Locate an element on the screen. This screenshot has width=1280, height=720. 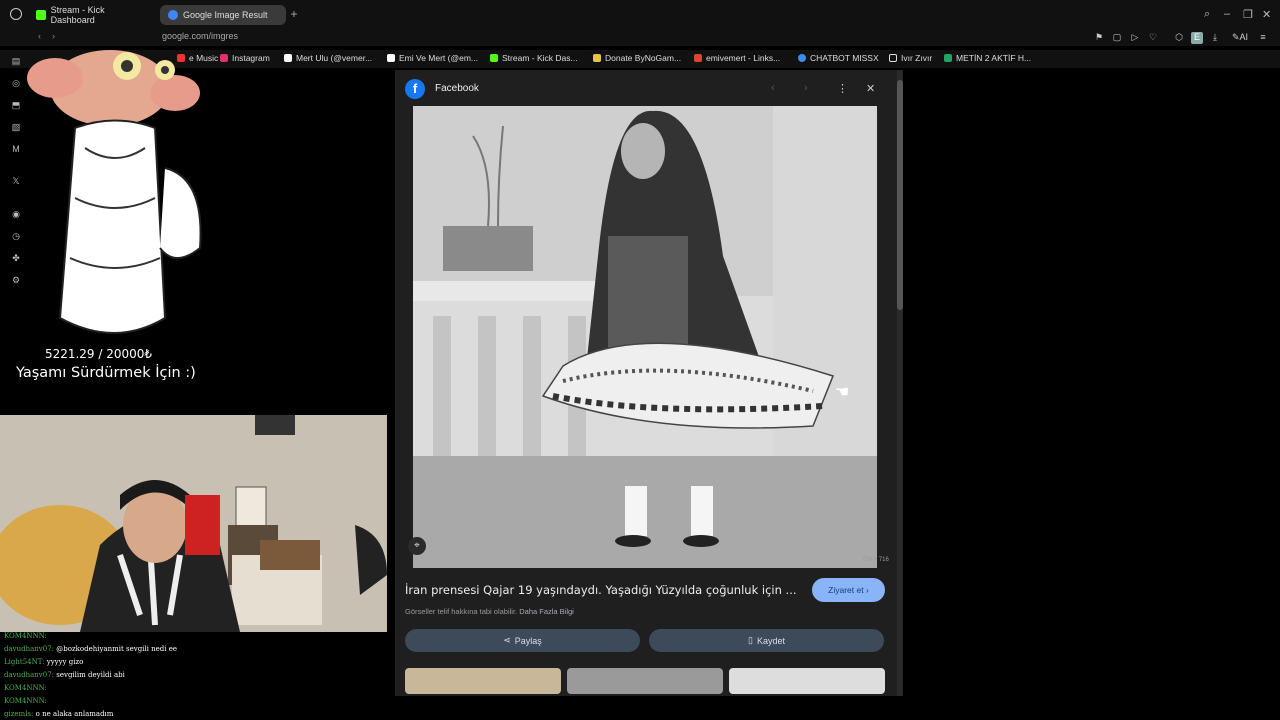
x-icon is located at coordinates (391, 58).